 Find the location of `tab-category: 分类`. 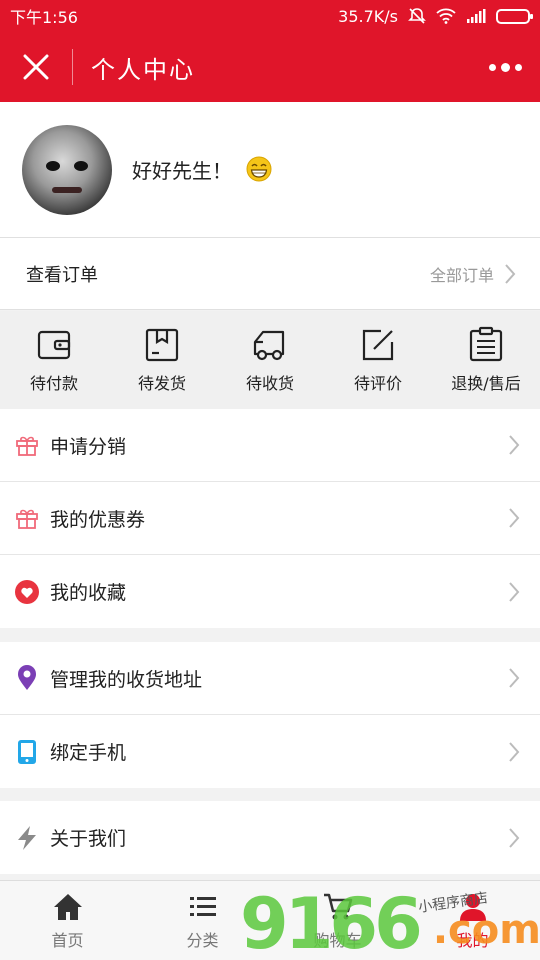

tab-category: 分类 is located at coordinates (202, 920).